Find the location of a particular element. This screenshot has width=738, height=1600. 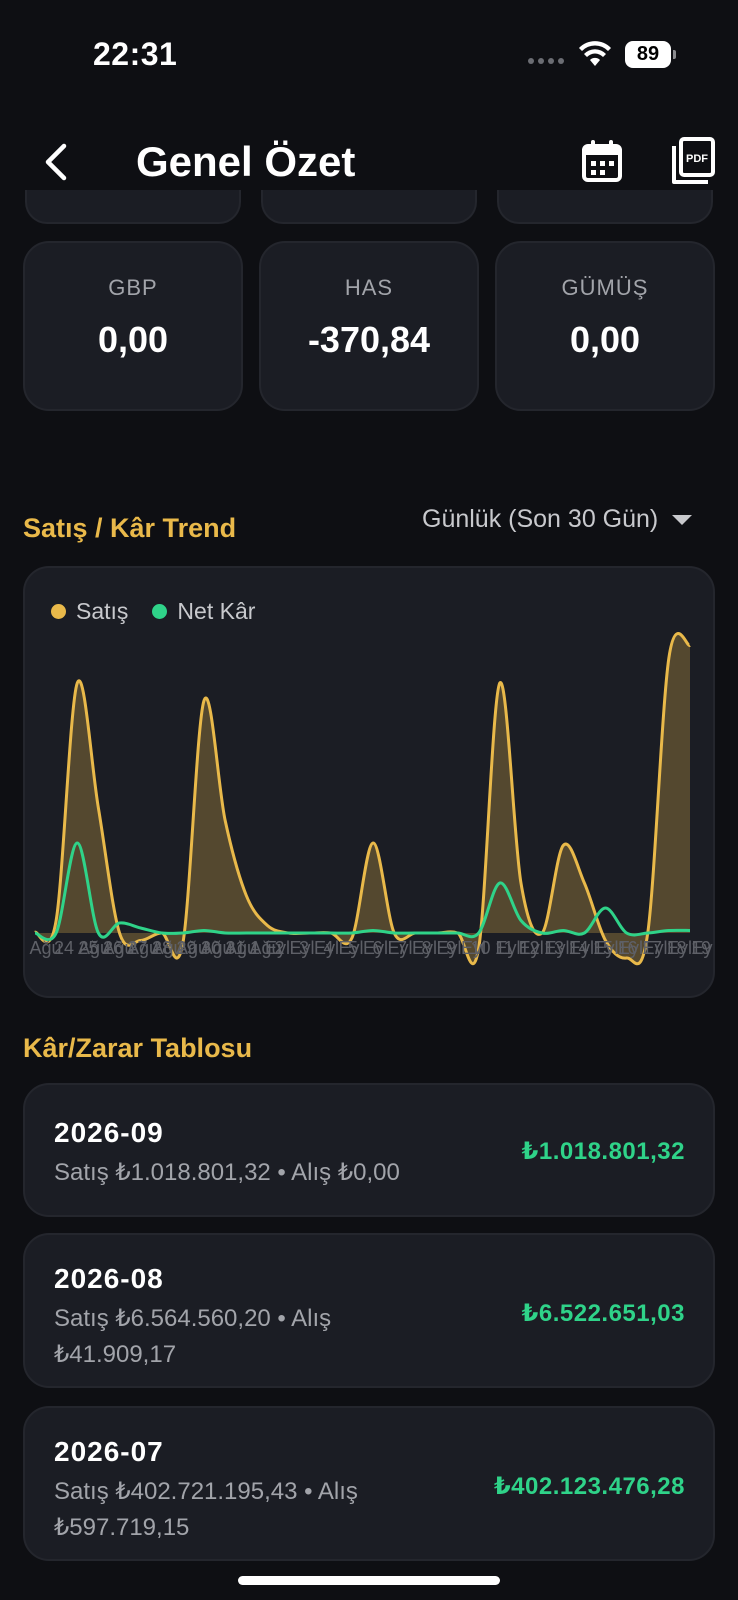

pdf-icon: PDF is located at coordinates (692, 161).